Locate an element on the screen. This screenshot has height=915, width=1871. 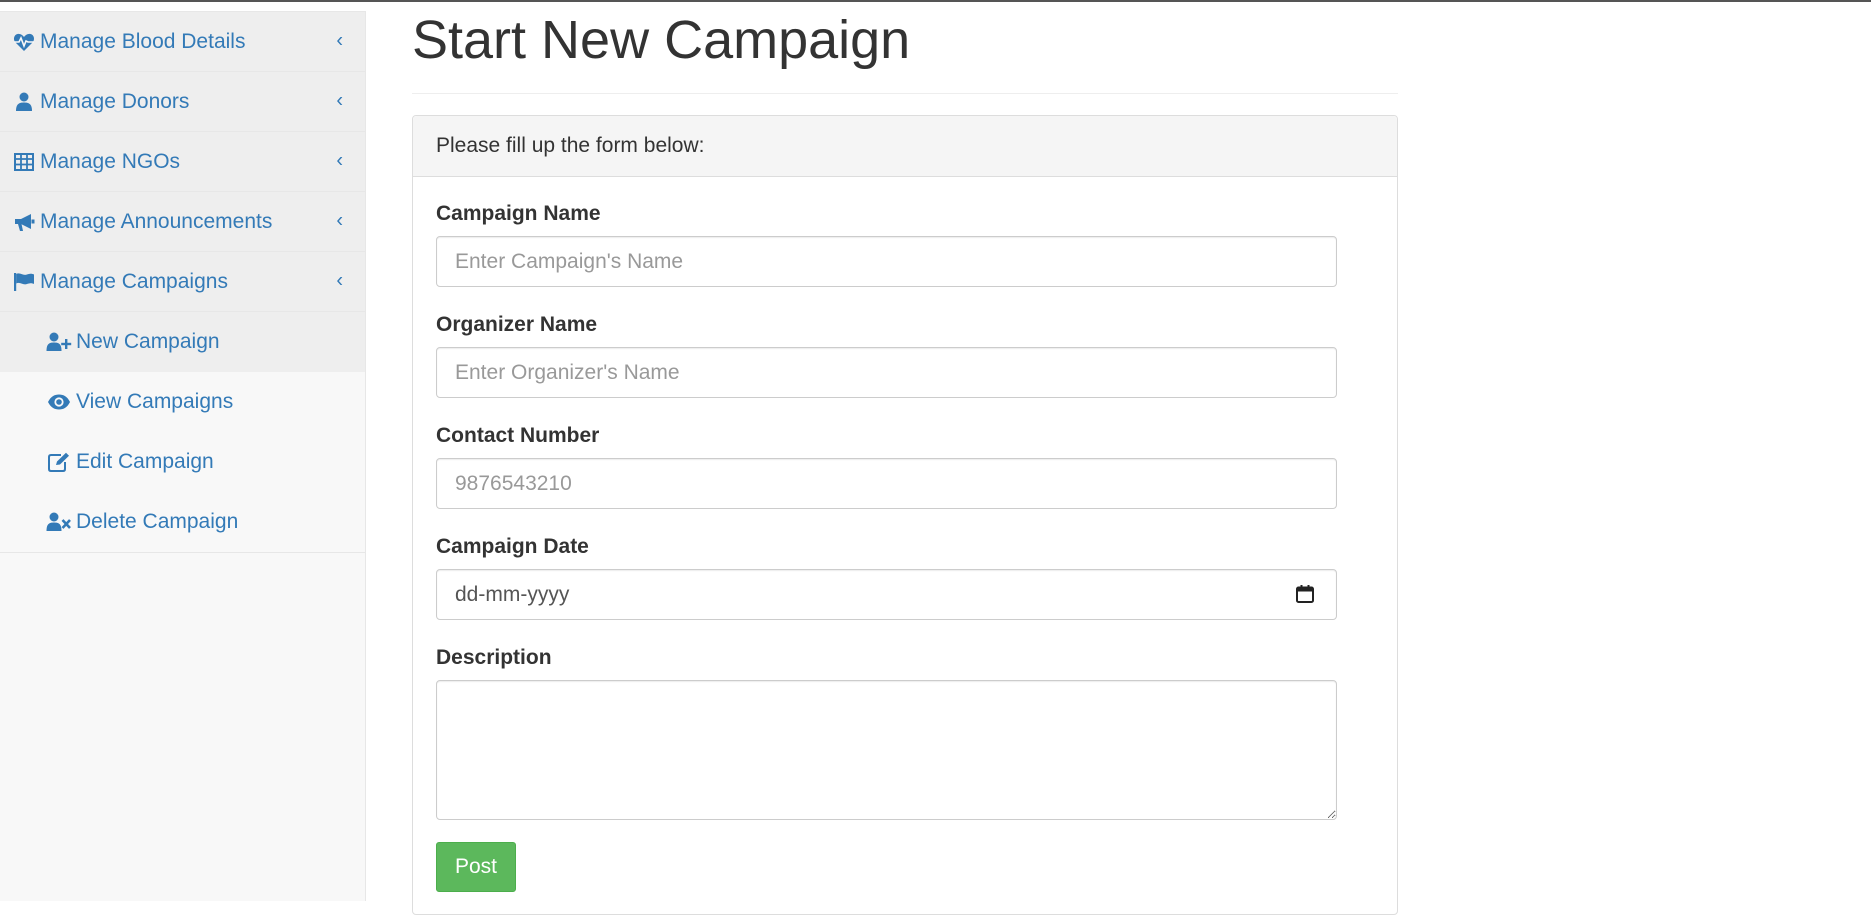
campaign-name-input is located at coordinates (886, 261).